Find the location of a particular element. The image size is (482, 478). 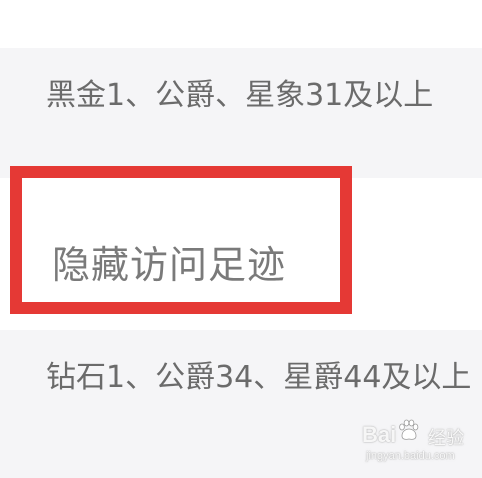

requirement-text: 钻石1、公爵34、星爵44及以上 is located at coordinates (259, 377).